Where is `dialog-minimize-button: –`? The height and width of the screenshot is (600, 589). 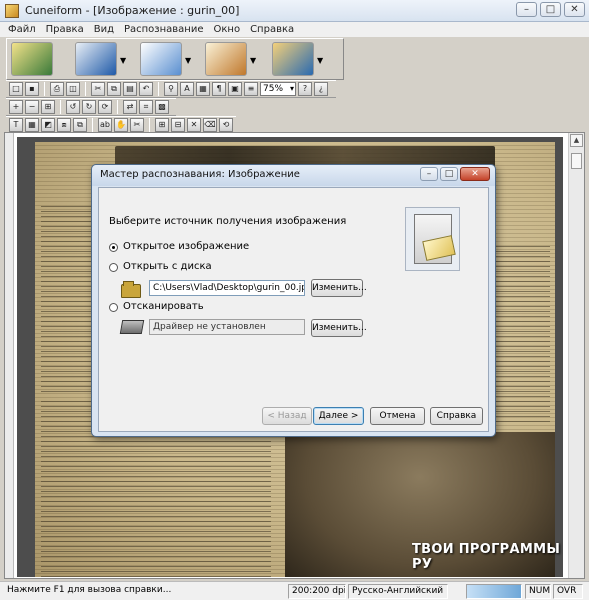
dialog-minimize-button: – is located at coordinates (429, 174).